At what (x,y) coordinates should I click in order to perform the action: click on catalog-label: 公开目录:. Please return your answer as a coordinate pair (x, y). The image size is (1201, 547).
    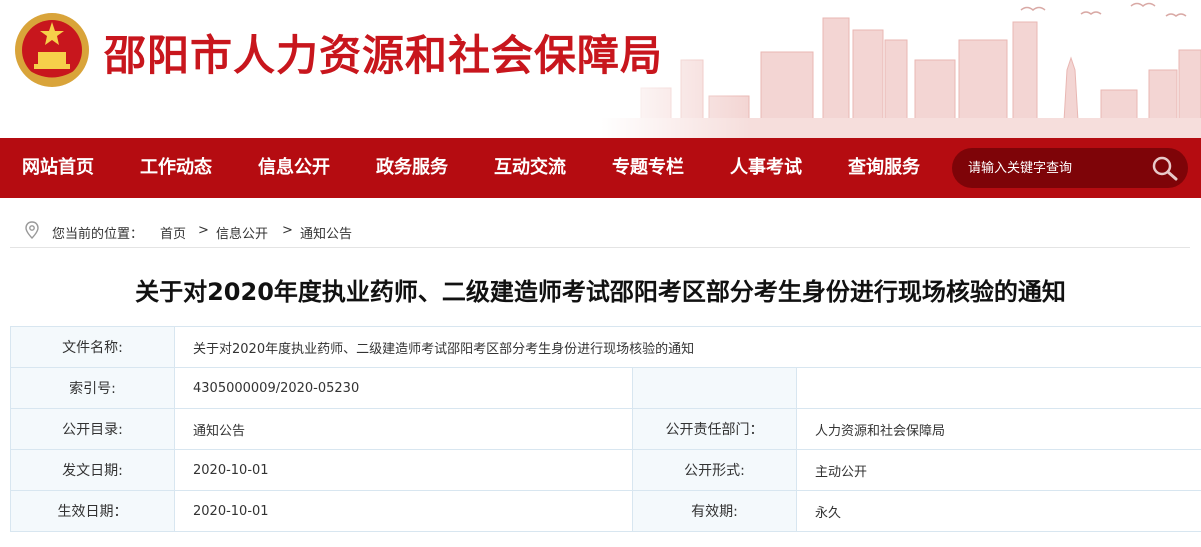
    Looking at the image, I should click on (92, 429).